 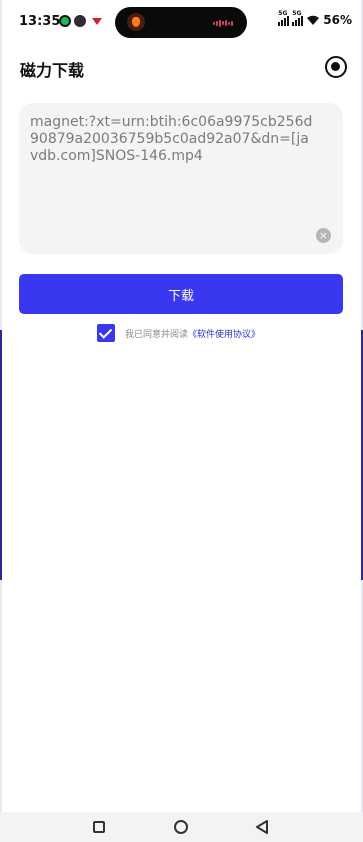 What do you see at coordinates (52, 70) in the screenshot?
I see `page-title: 磁力下载` at bounding box center [52, 70].